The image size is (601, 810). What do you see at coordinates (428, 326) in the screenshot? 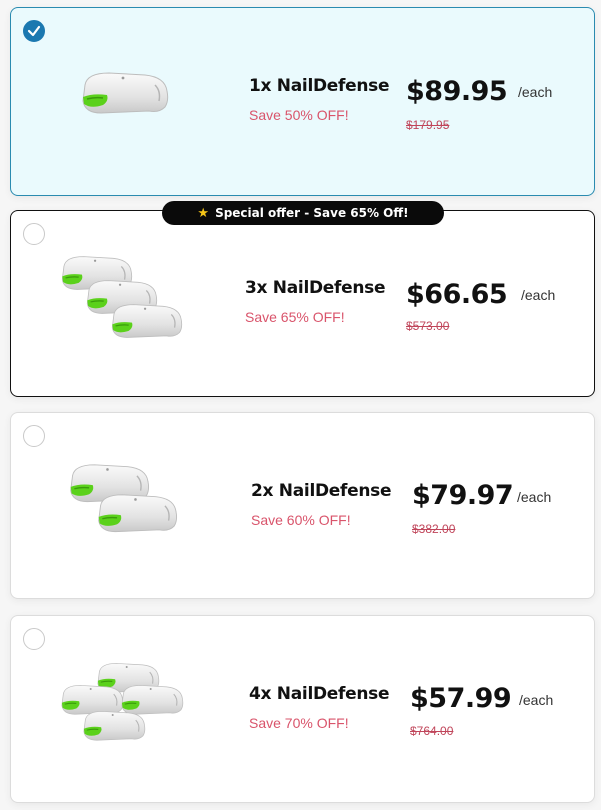
I see `original-price: $573.00` at bounding box center [428, 326].